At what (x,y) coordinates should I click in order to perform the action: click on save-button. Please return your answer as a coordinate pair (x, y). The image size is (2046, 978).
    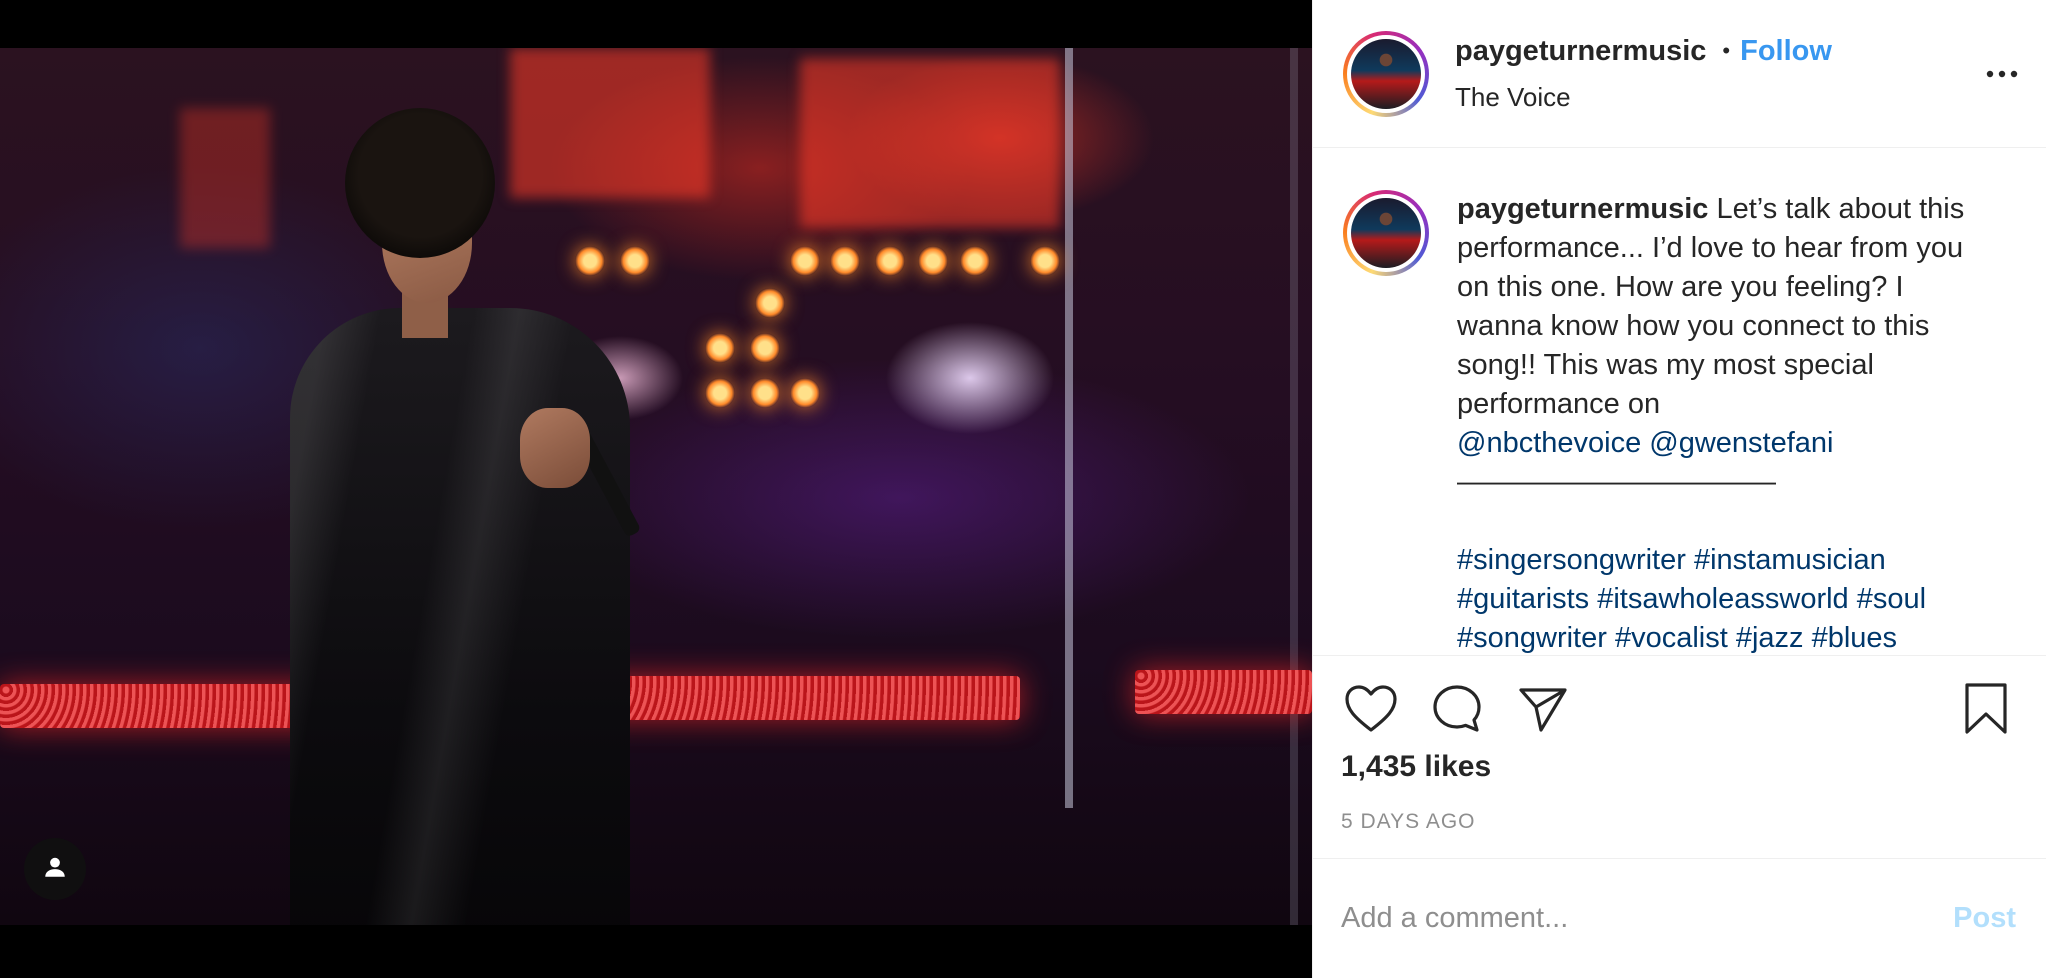
    Looking at the image, I should click on (1986, 711).